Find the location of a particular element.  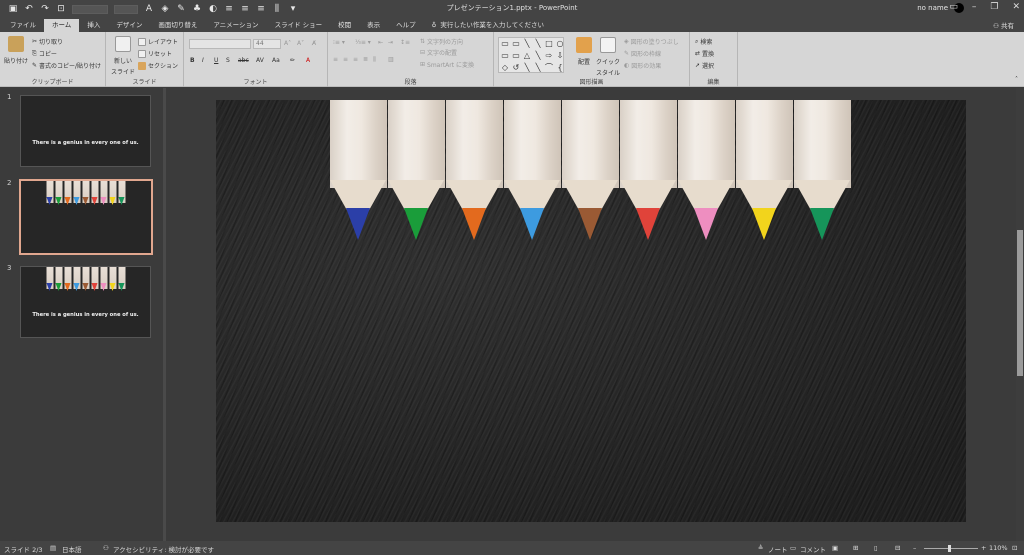

justify-icon: ≣ is located at coordinates (365, 59).